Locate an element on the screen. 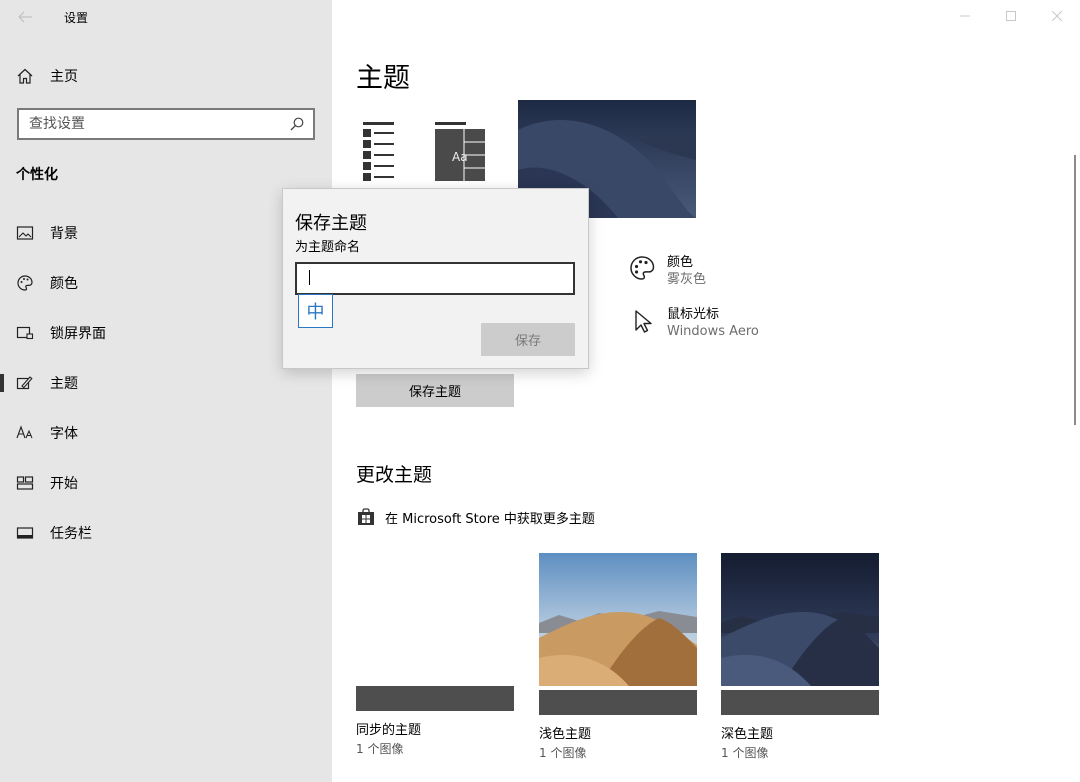  color-property: 颜色 雾灰色 is located at coordinates (693, 271).